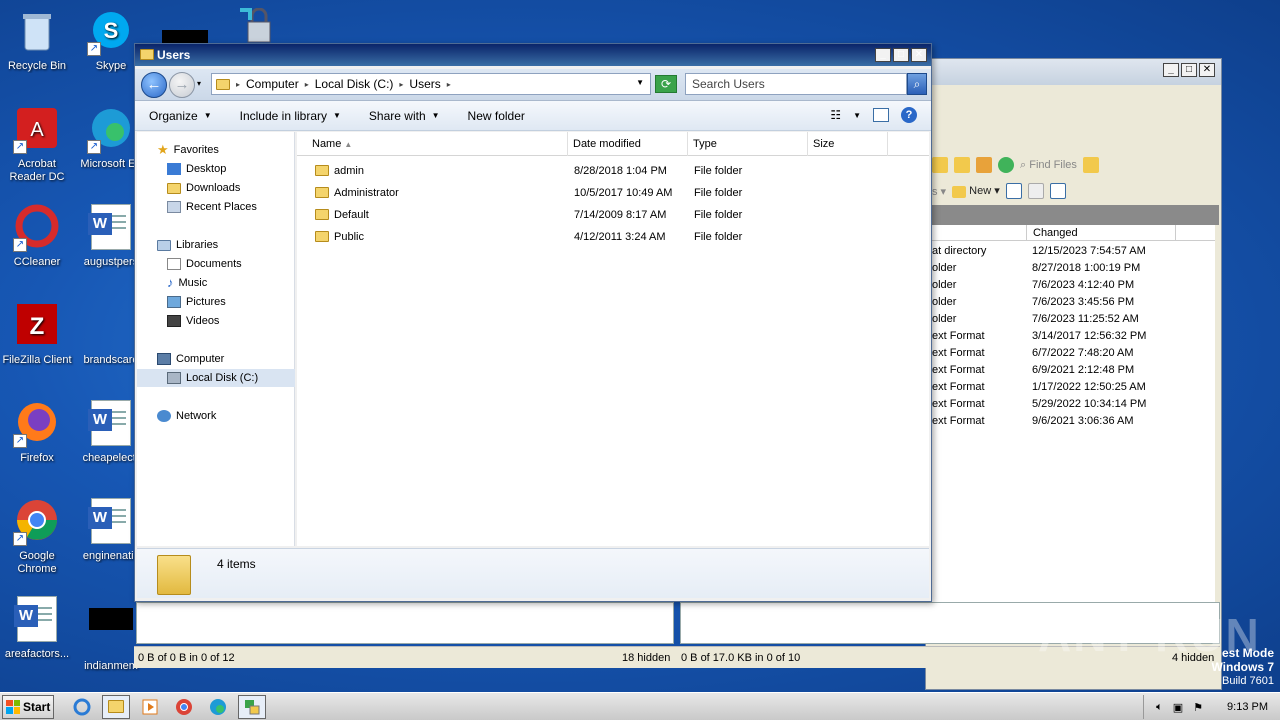 The height and width of the screenshot is (720, 1280). Describe the element at coordinates (1198, 707) in the screenshot. I see `action-center-flag-icon: ⚑` at that location.